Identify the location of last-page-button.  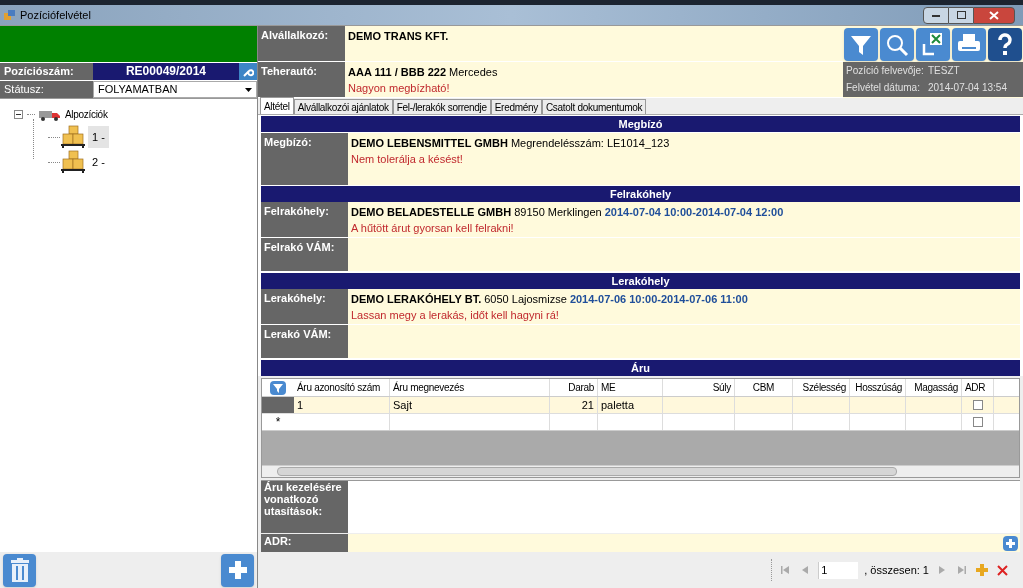
(962, 570).